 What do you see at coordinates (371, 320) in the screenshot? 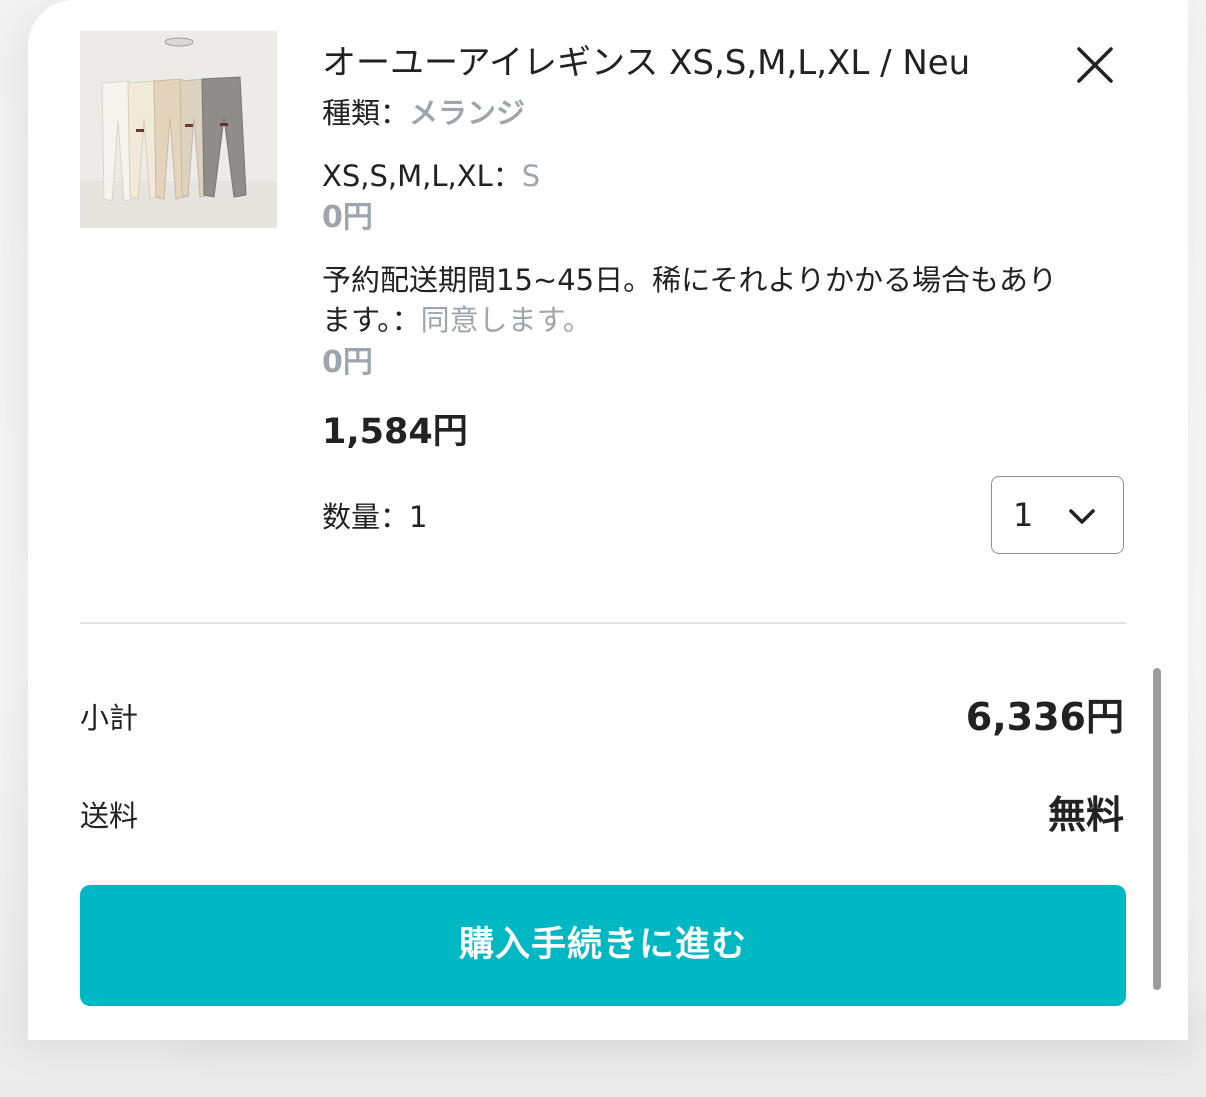
I see `delivery-note-prefix: ます。：` at bounding box center [371, 320].